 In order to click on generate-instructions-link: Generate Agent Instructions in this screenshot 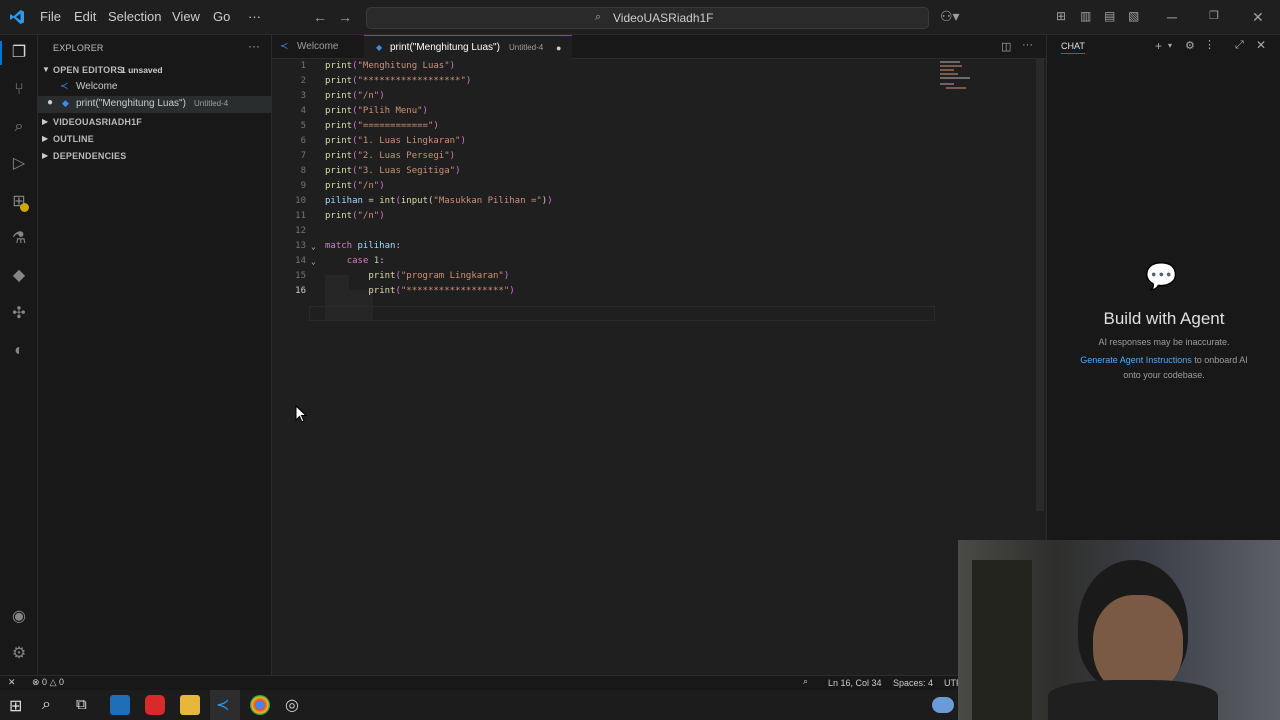, I will do `click(1136, 360)`.